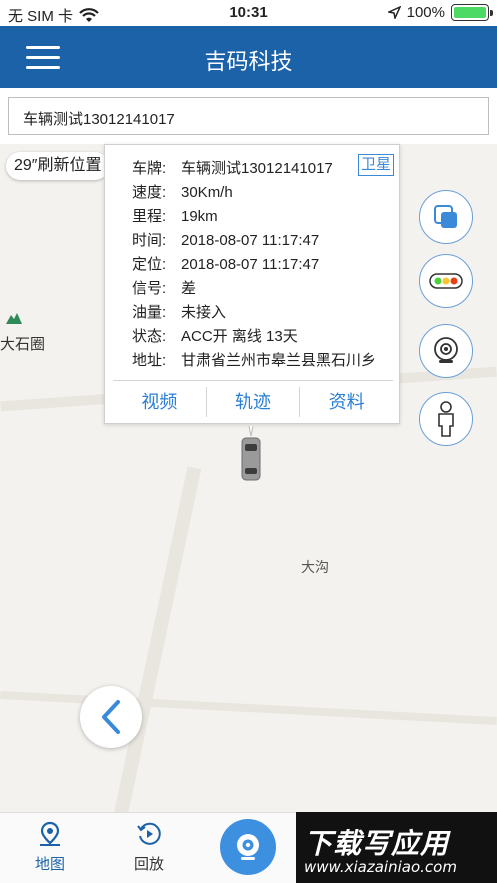  What do you see at coordinates (248, 13) in the screenshot?
I see `status-bar: 无 SIM 卡 10:31 100%` at bounding box center [248, 13].